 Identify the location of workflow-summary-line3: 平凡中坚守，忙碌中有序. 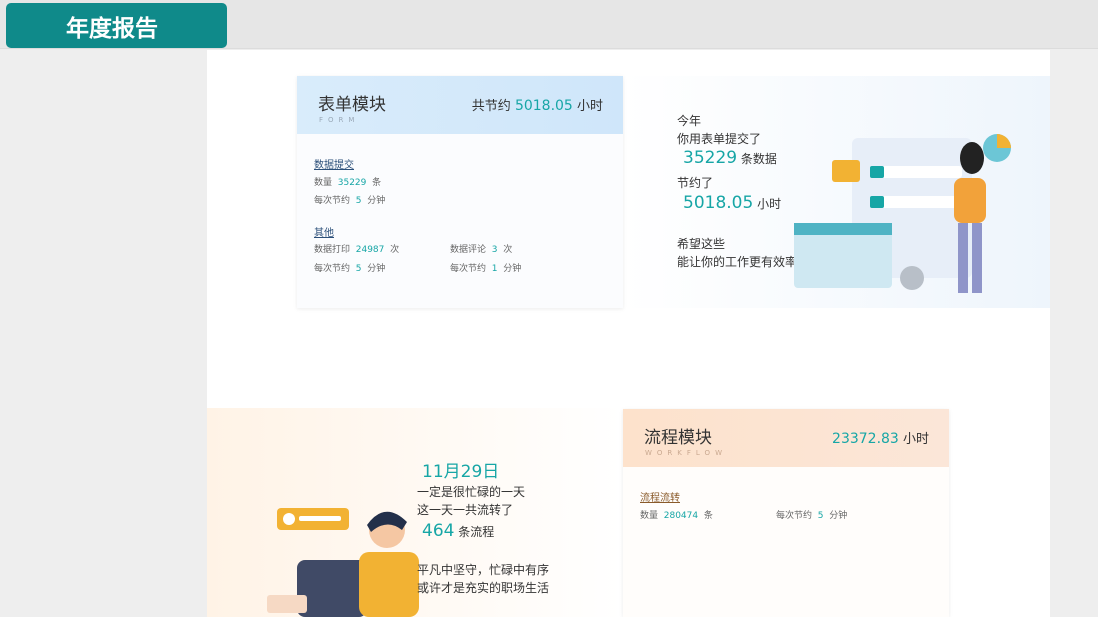
(483, 570).